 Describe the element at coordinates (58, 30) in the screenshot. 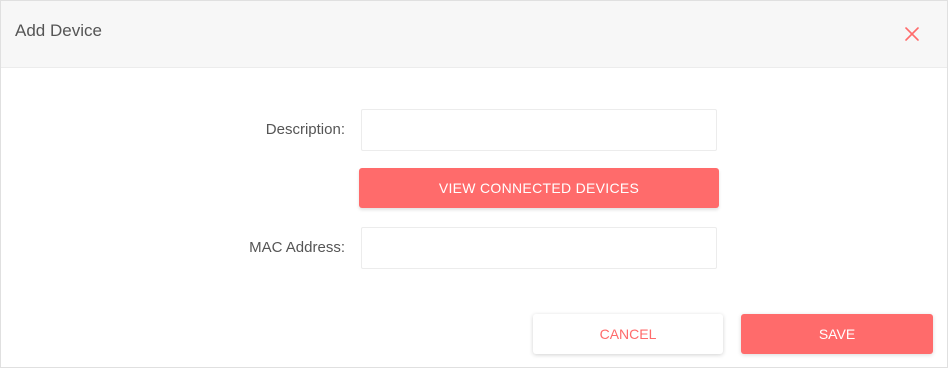

I see `dialog-title: Add Device` at that location.